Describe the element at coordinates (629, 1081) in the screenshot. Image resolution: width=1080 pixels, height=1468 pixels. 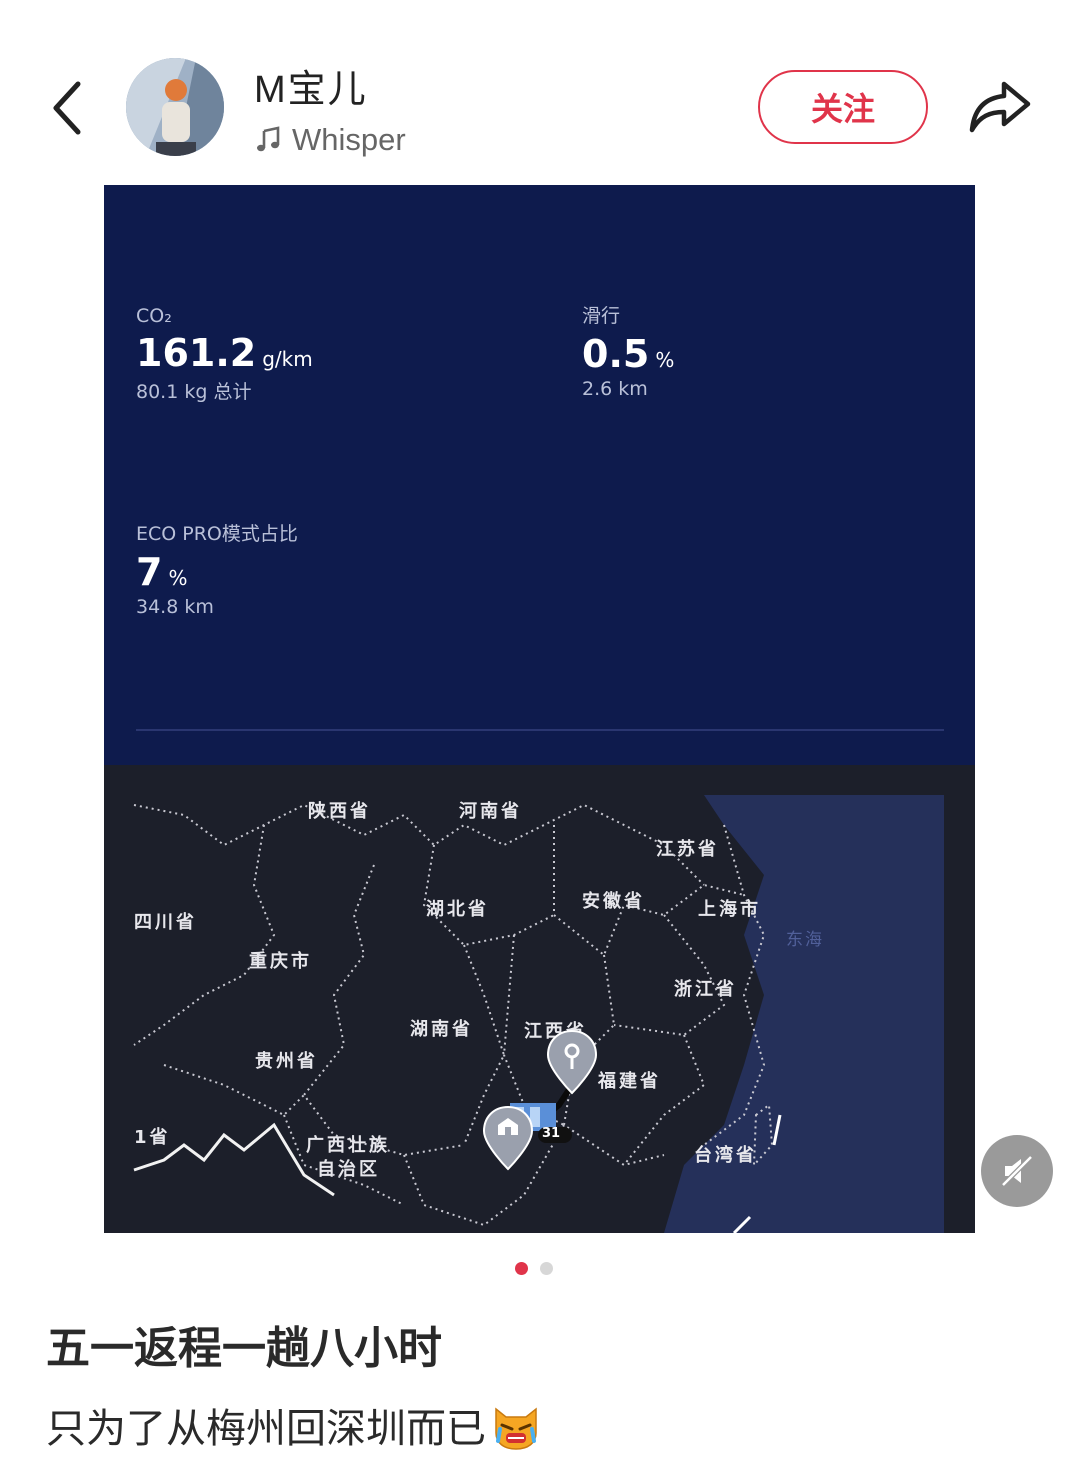
I see `map-label-fujian: 福建省` at that location.